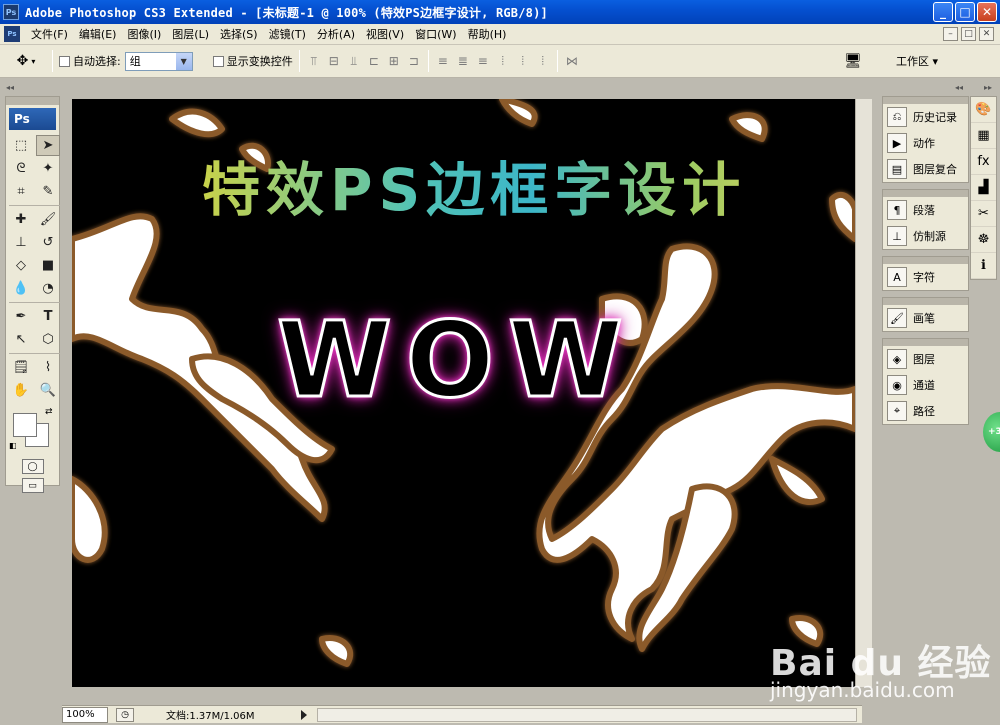 This screenshot has height=725, width=1000. I want to click on menu-layer: 图层(L), so click(190, 34).